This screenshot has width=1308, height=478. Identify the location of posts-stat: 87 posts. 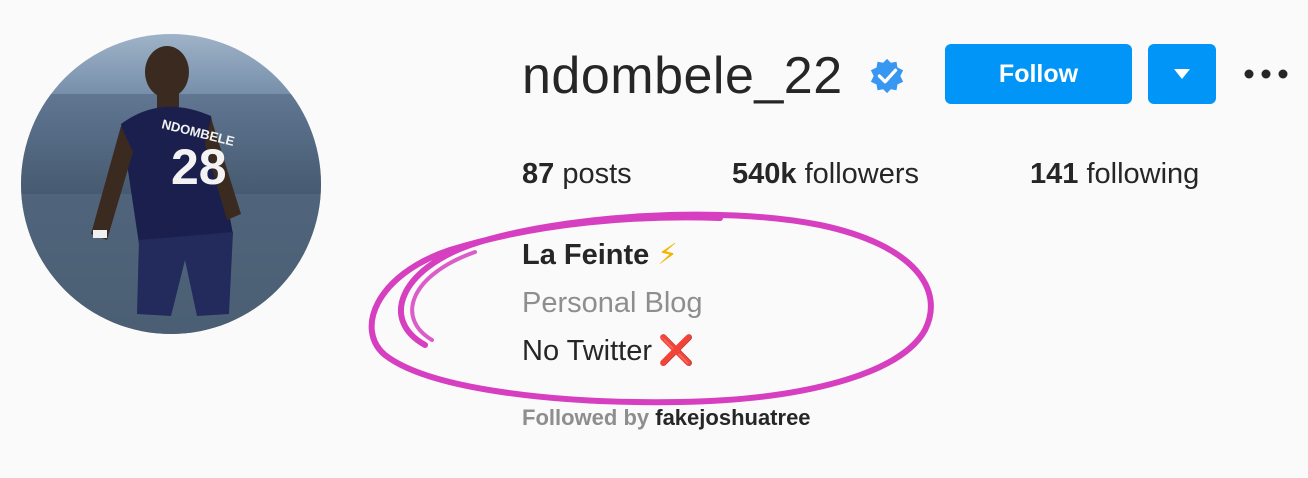
(577, 174).